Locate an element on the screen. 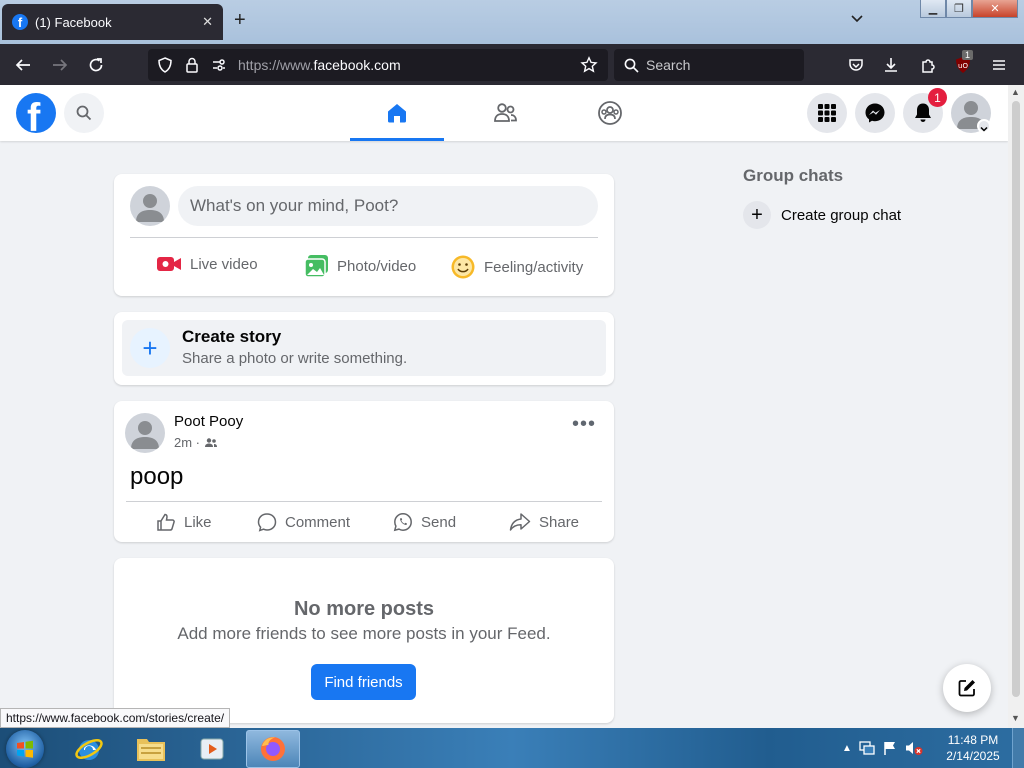 This screenshot has width=1024, height=768. url-bar: https://www.facebook.com is located at coordinates (378, 65).